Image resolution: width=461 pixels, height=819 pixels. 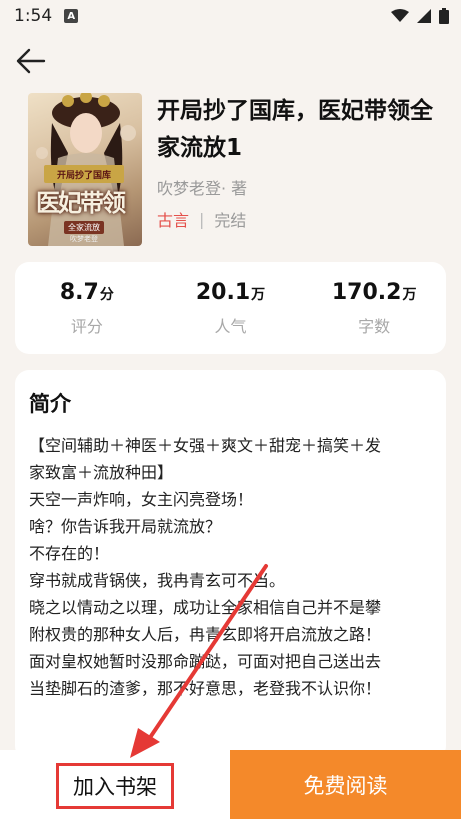 I want to click on add-to-shelf-button: 加入书架, so click(x=115, y=786).